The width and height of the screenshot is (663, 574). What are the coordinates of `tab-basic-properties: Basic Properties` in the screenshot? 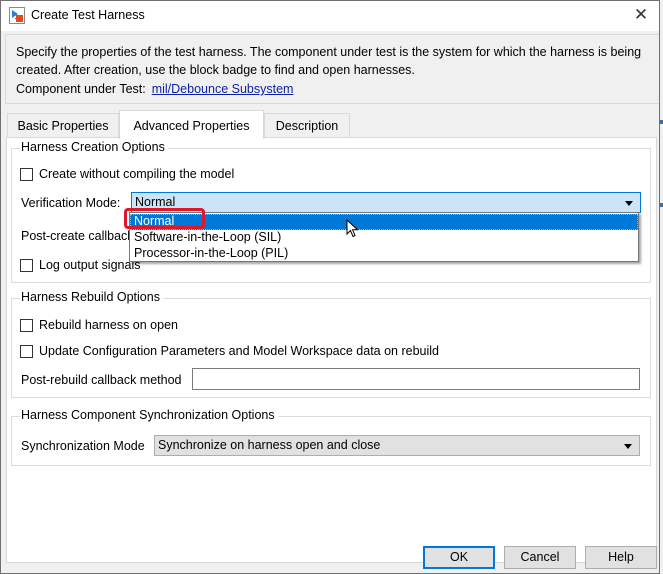 It's located at (63, 125).